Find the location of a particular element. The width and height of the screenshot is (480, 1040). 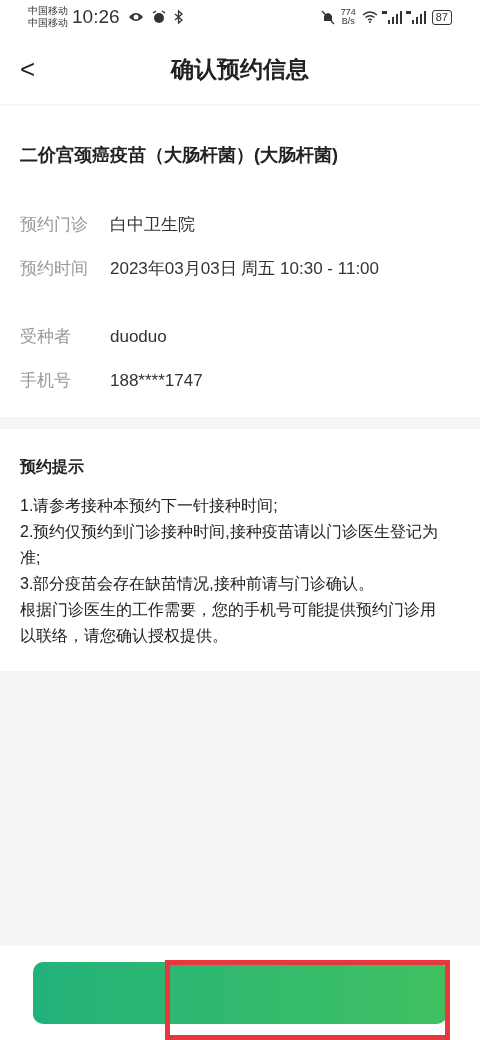

status-time: 10:26 is located at coordinates (96, 16).